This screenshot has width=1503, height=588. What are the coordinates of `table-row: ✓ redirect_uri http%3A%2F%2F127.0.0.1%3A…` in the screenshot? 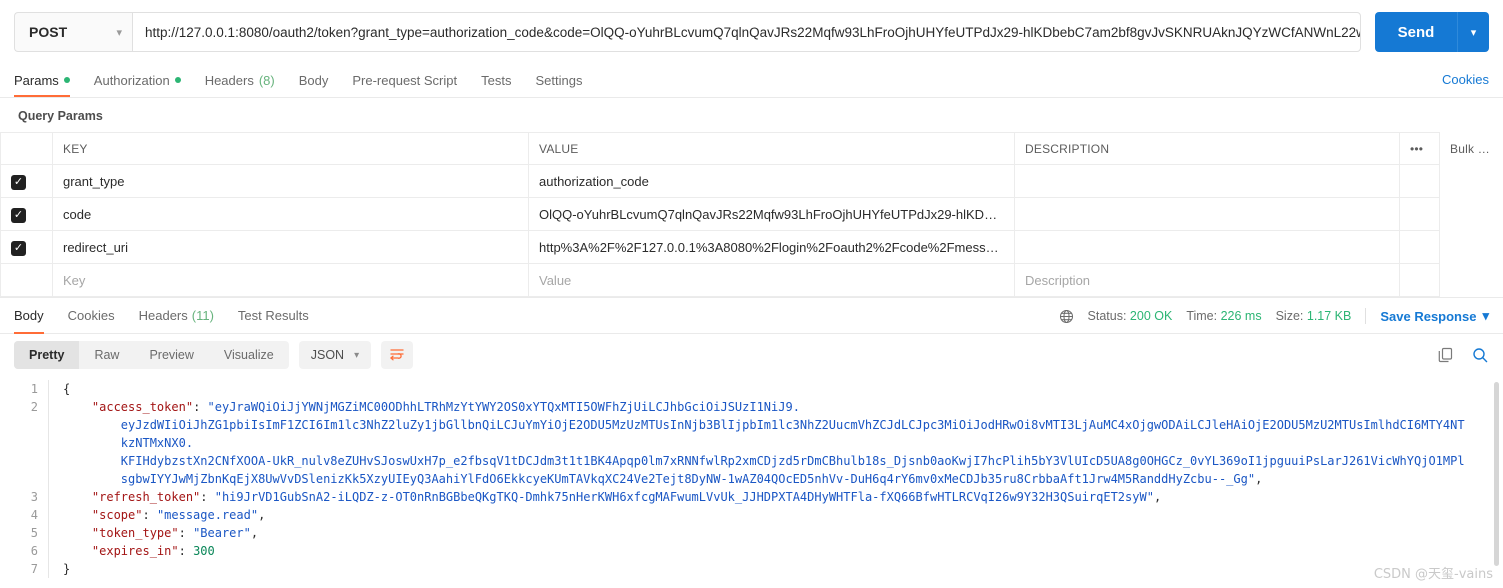 It's located at (751, 247).